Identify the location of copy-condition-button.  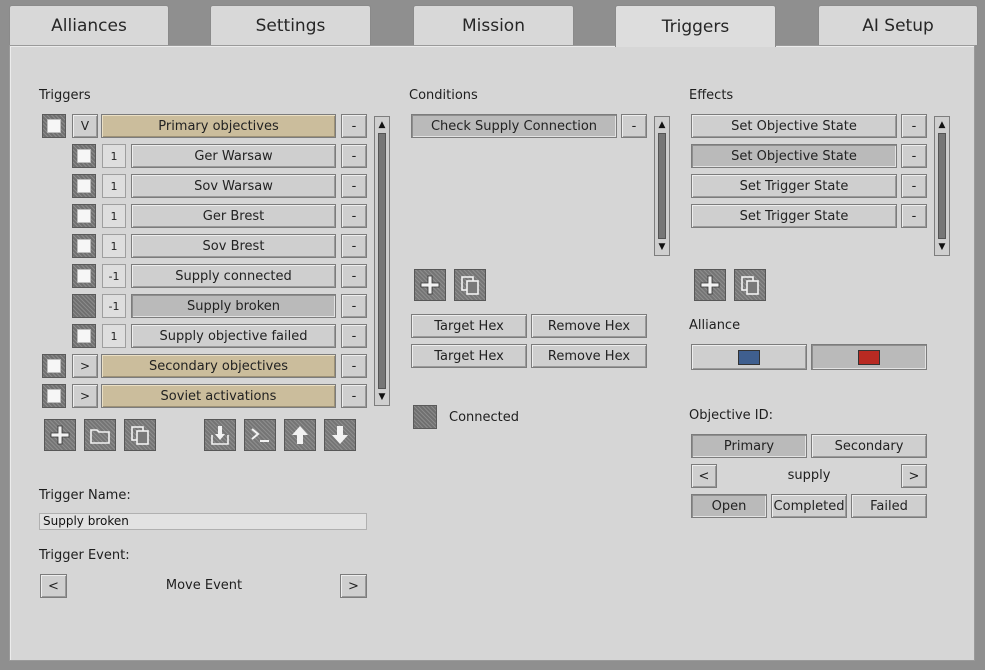
(470, 285).